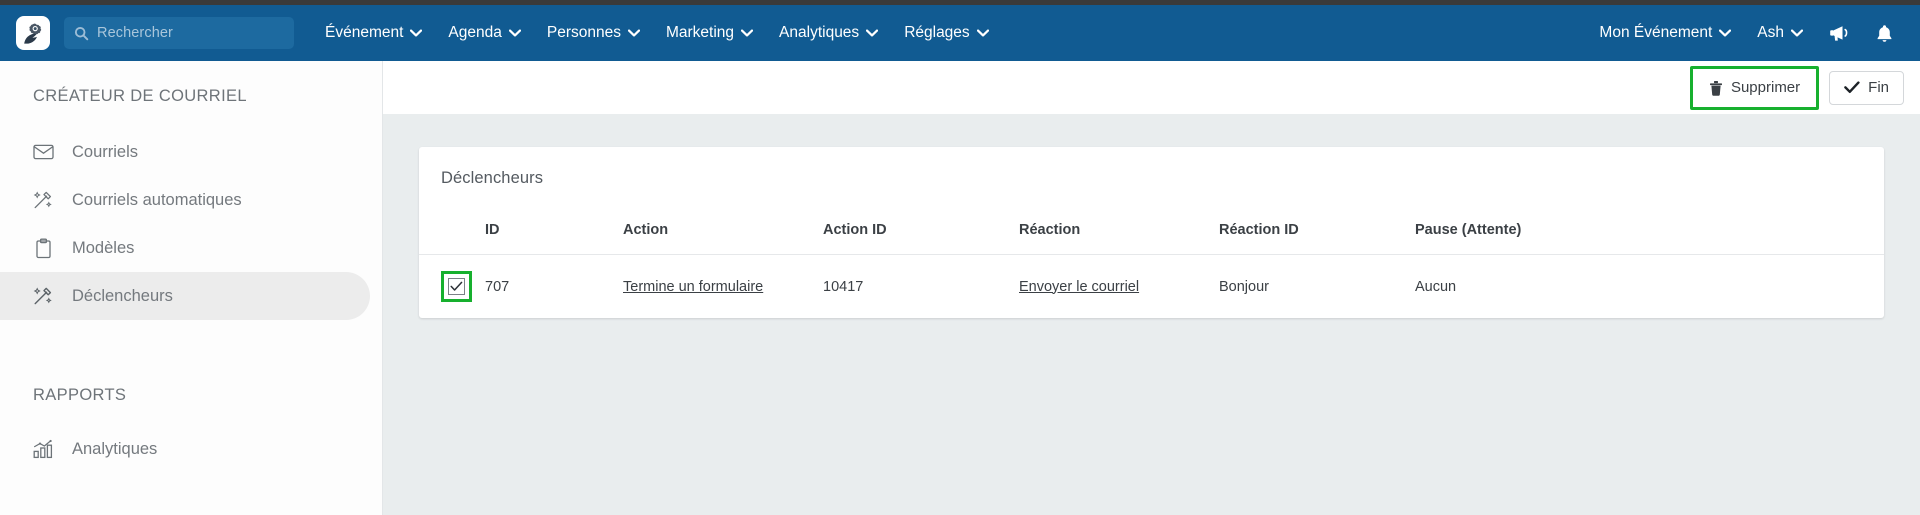 The image size is (1920, 515). Describe the element at coordinates (135, 33) in the screenshot. I see `search-placeholder: Rechercher` at that location.